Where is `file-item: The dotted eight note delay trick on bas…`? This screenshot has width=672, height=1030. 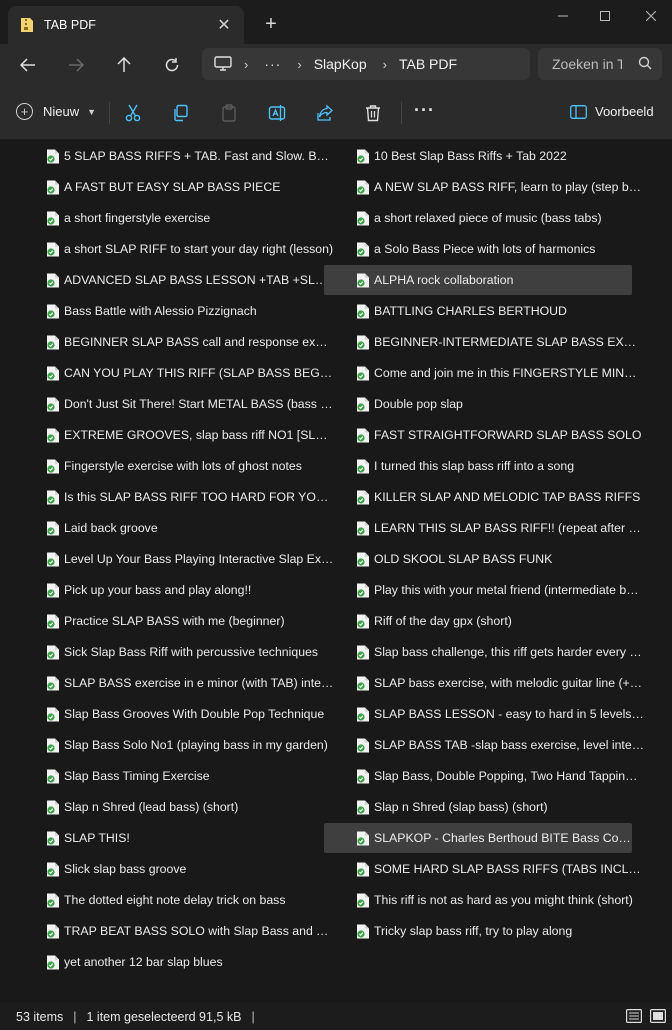
file-item: The dotted eight note delay trick on bas… is located at coordinates (200, 900).